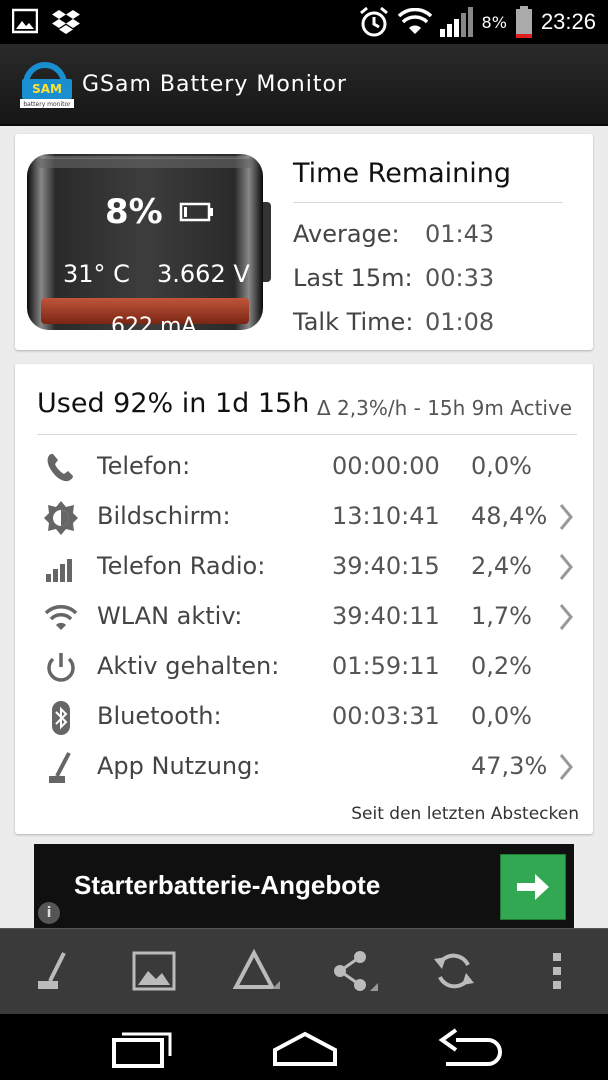  I want to click on battery-status-icon, so click(523, 22).